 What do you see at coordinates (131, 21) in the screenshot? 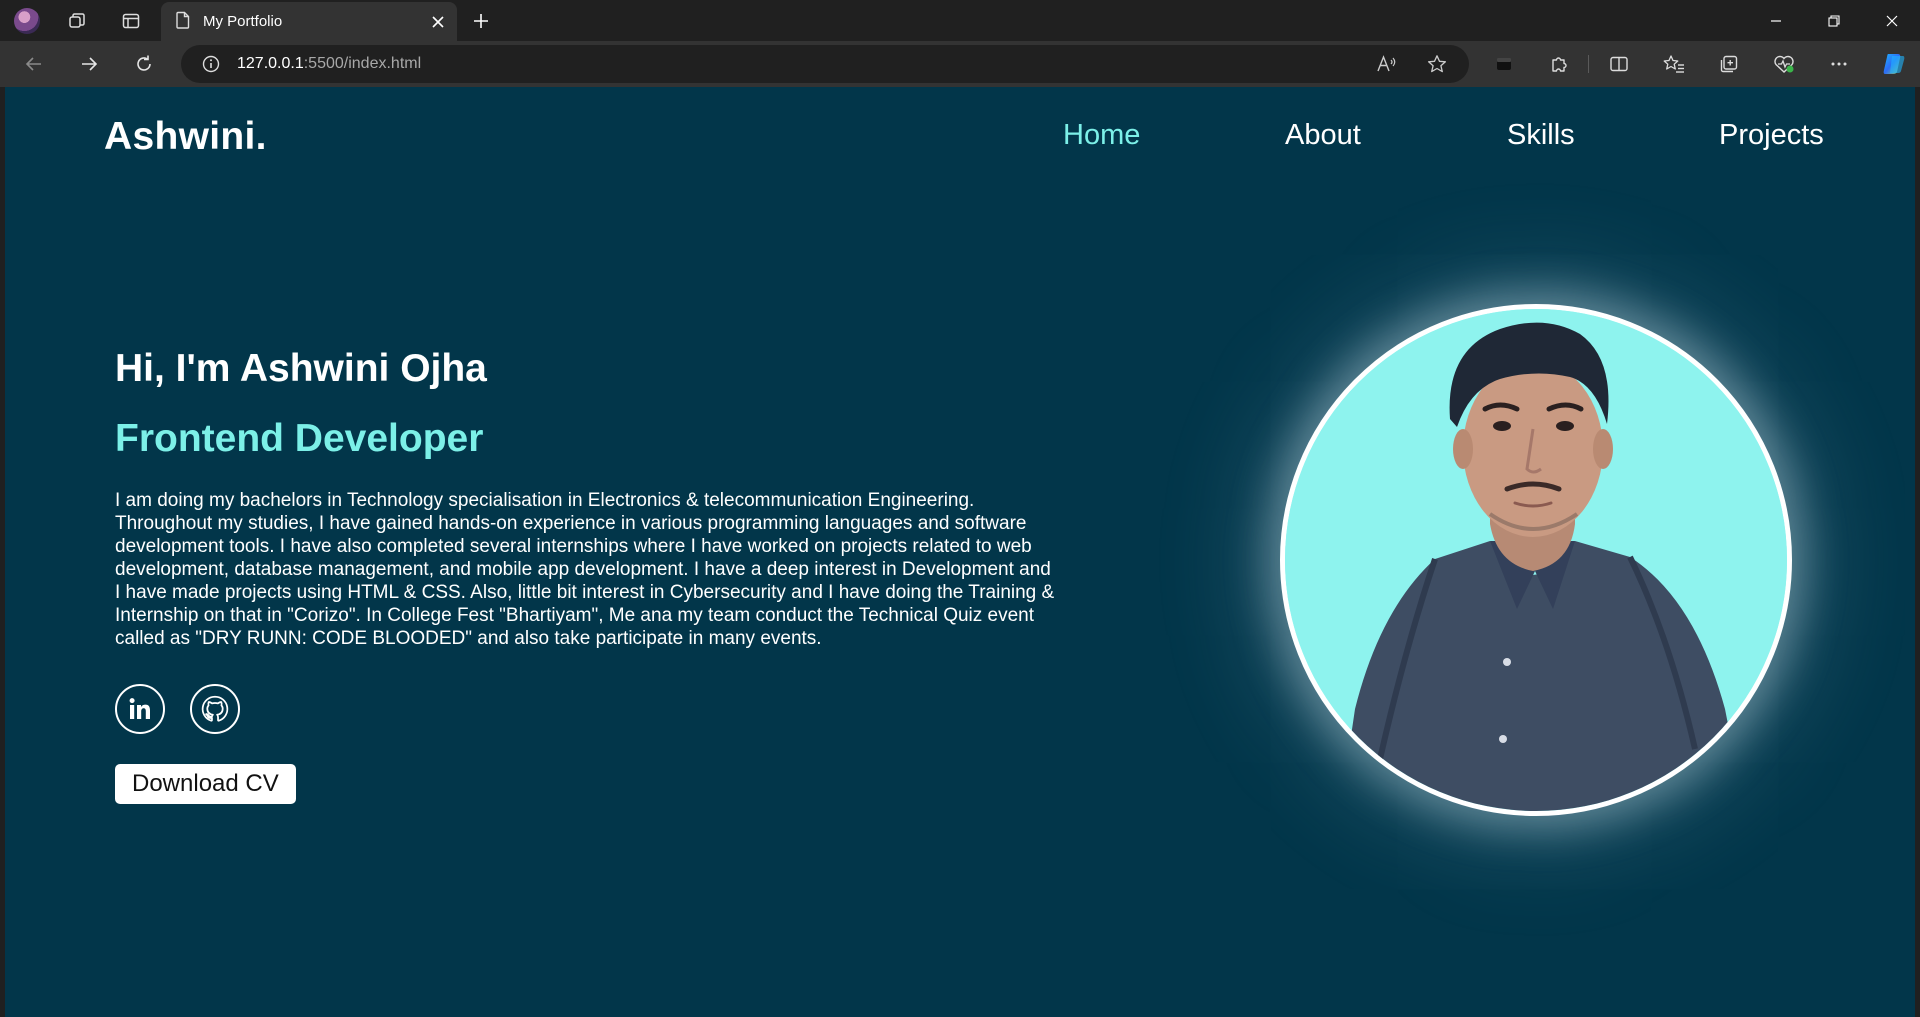
I see `tab-actions-icon` at bounding box center [131, 21].